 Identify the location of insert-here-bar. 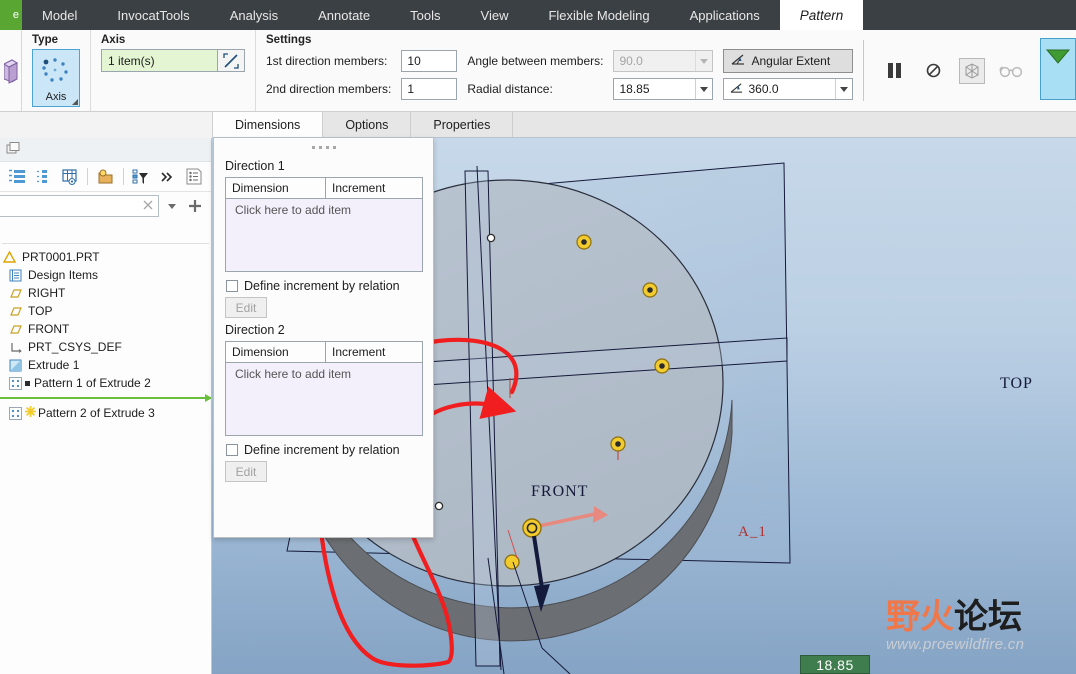
(105, 398).